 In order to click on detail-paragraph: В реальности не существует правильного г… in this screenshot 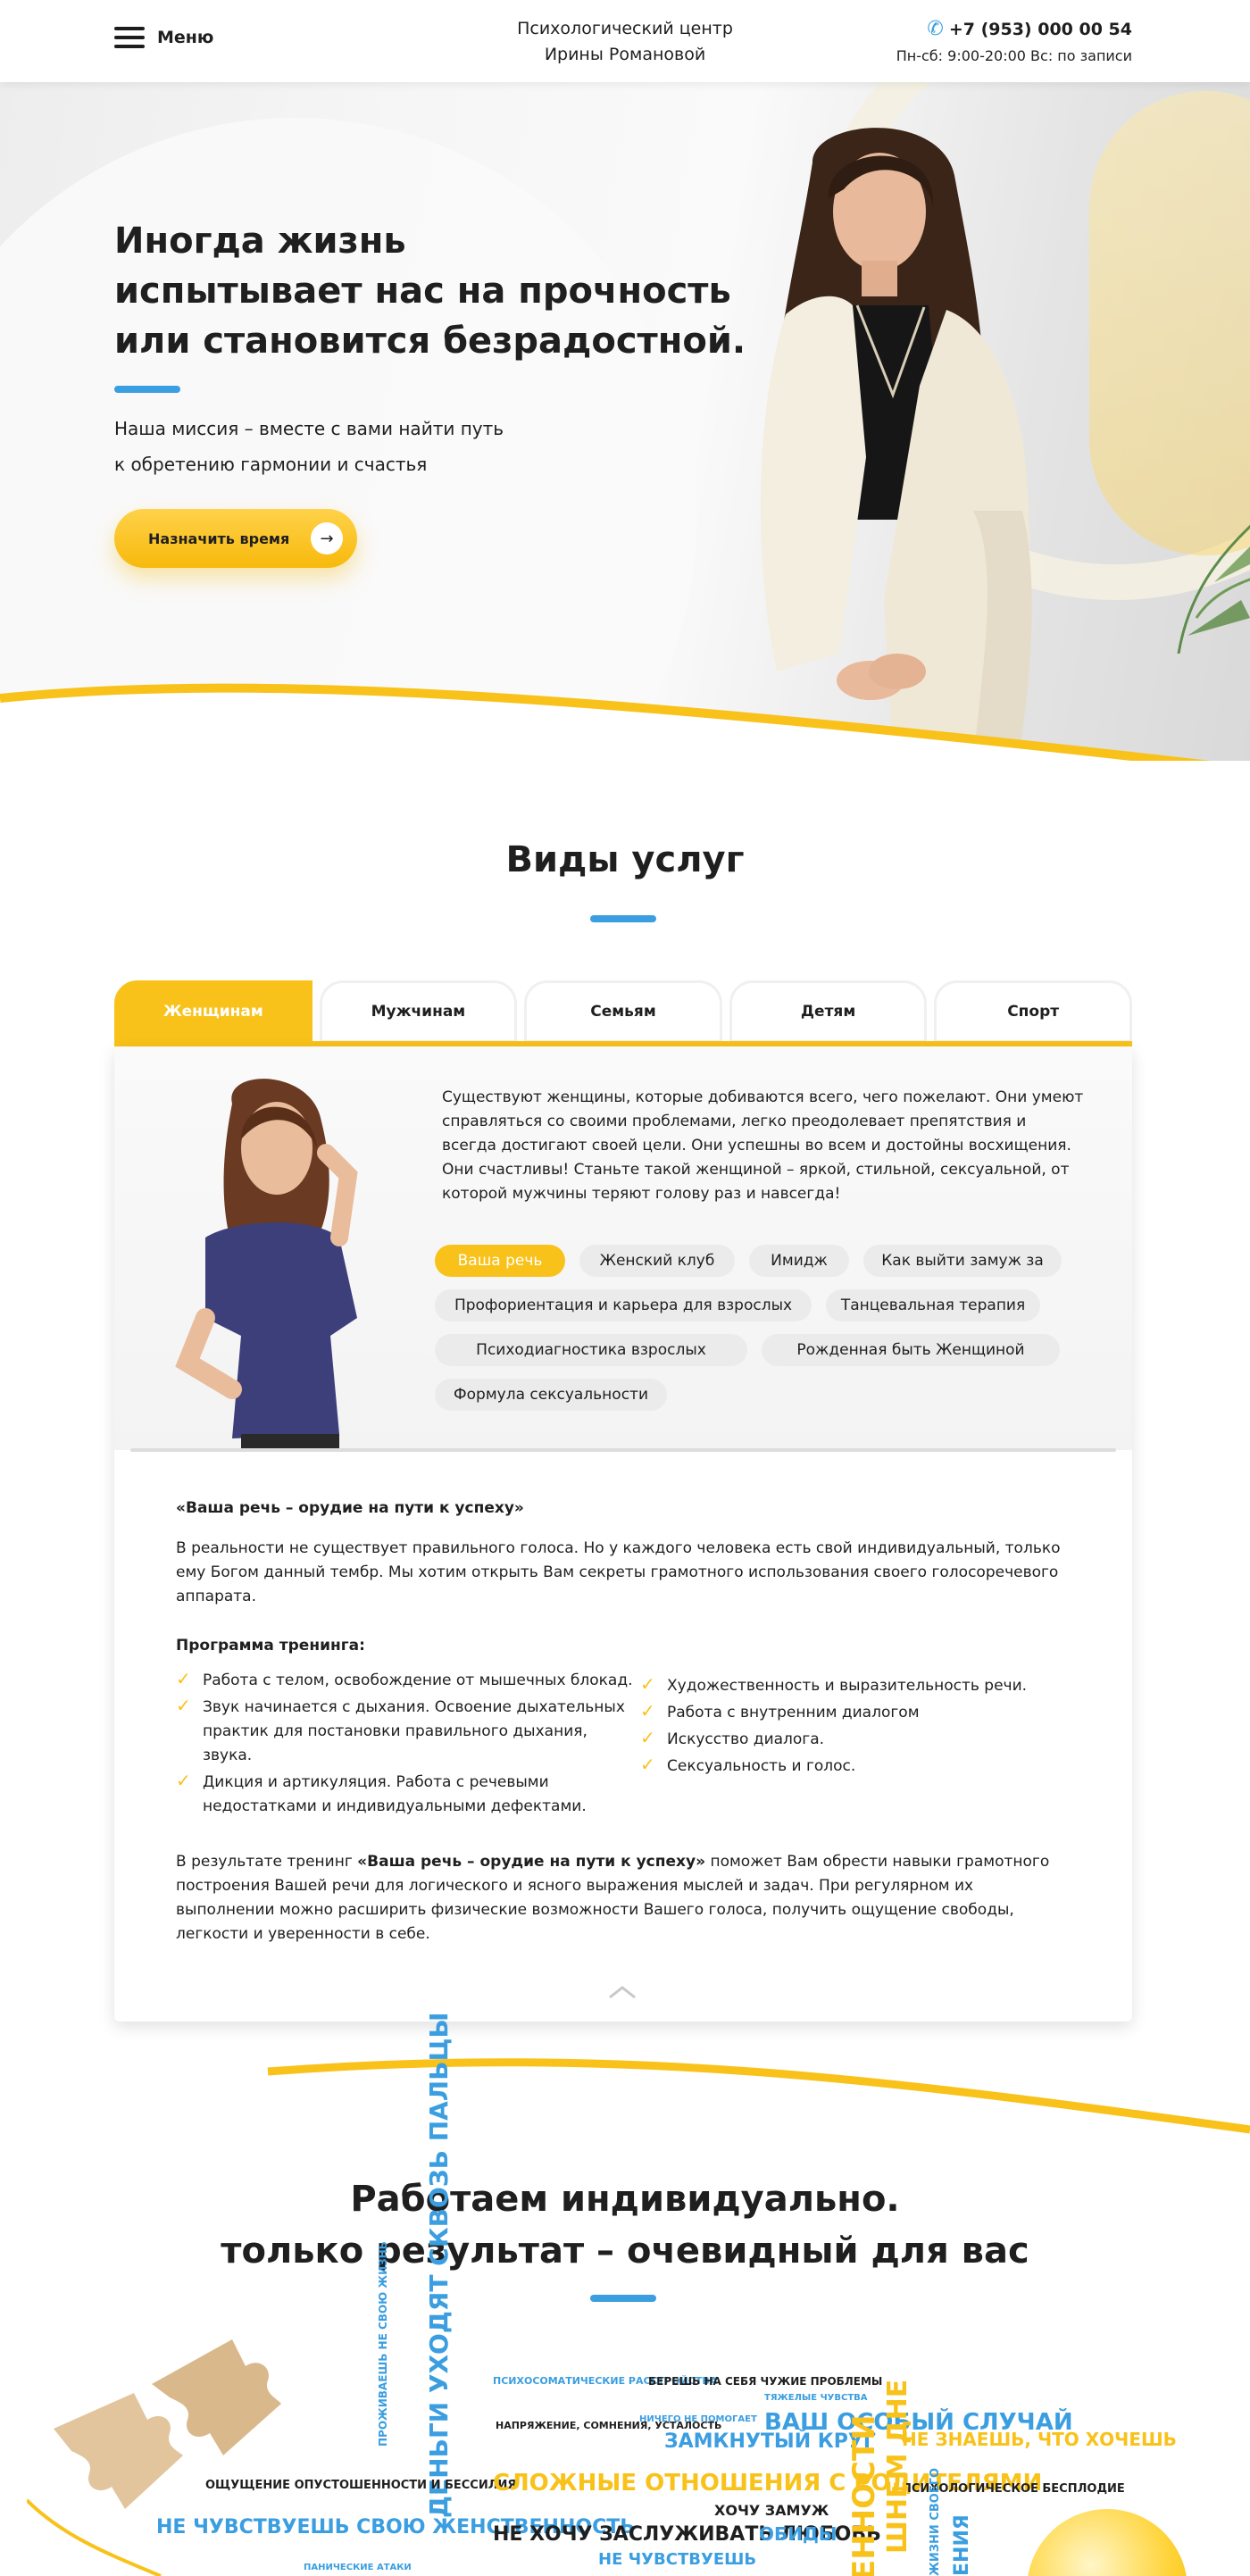, I will do `click(619, 1572)`.